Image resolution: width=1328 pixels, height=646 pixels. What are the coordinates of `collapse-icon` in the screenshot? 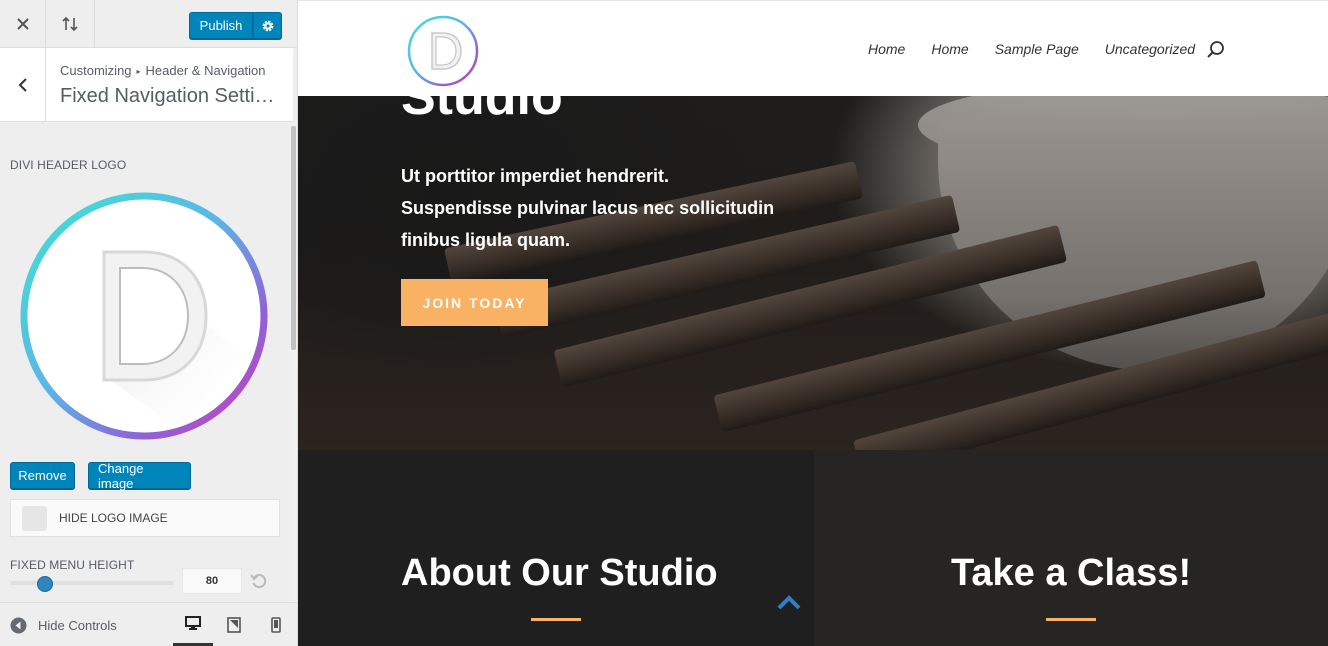 It's located at (18, 625).